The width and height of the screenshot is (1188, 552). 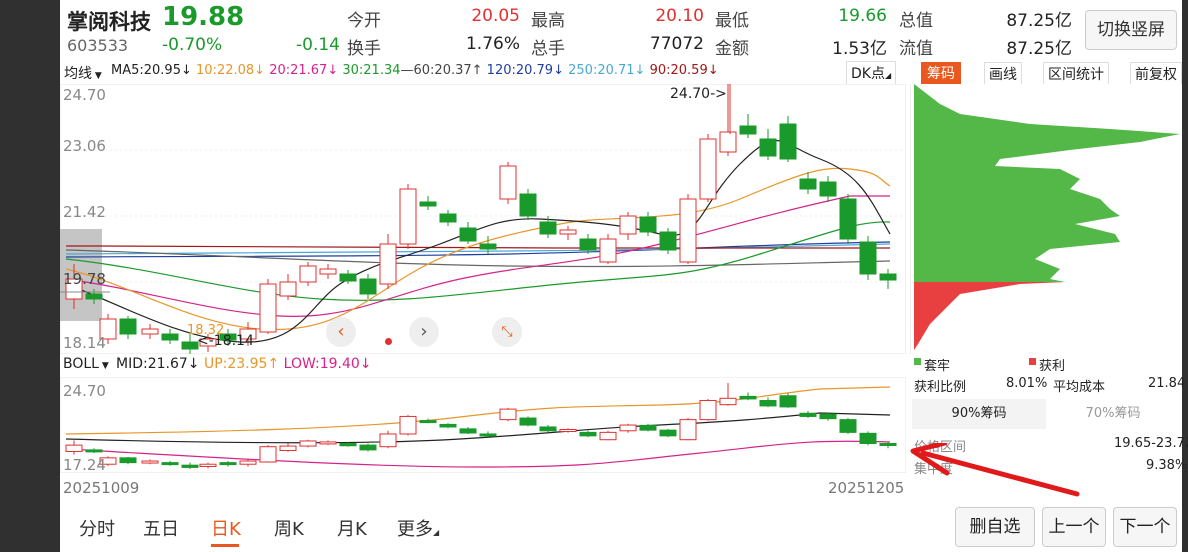 I want to click on ma20-value: 20:21.67↓, so click(x=304, y=70).